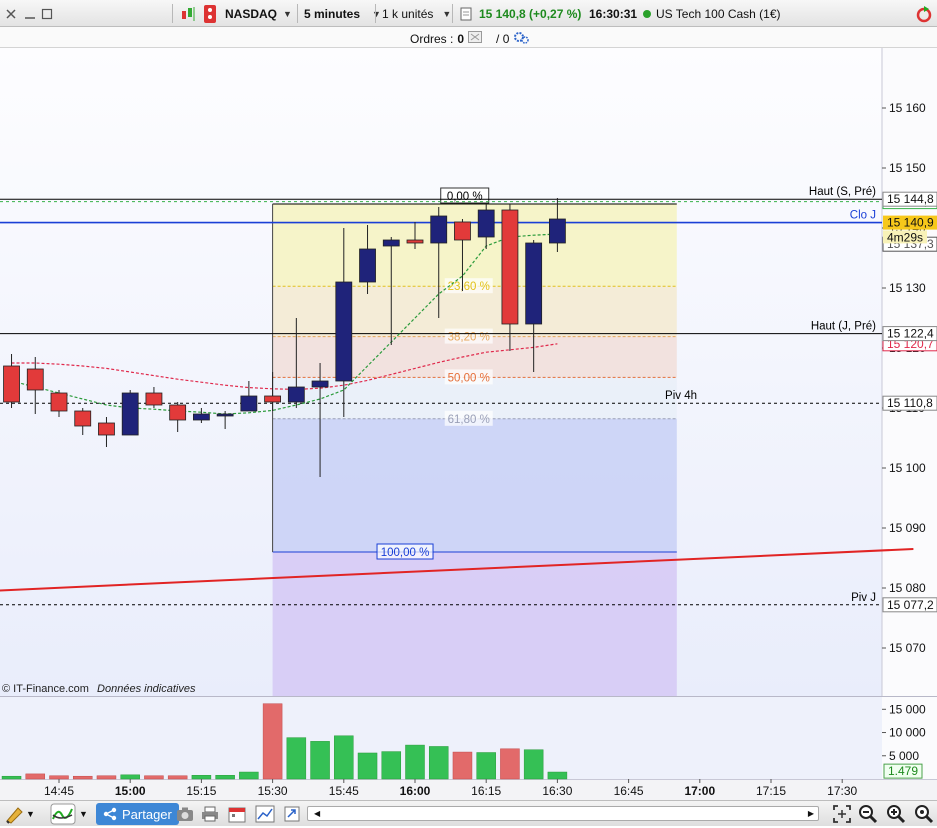 This screenshot has width=937, height=828. Describe the element at coordinates (771, 791) in the screenshot. I see `x-tick-label: 17:15` at that location.